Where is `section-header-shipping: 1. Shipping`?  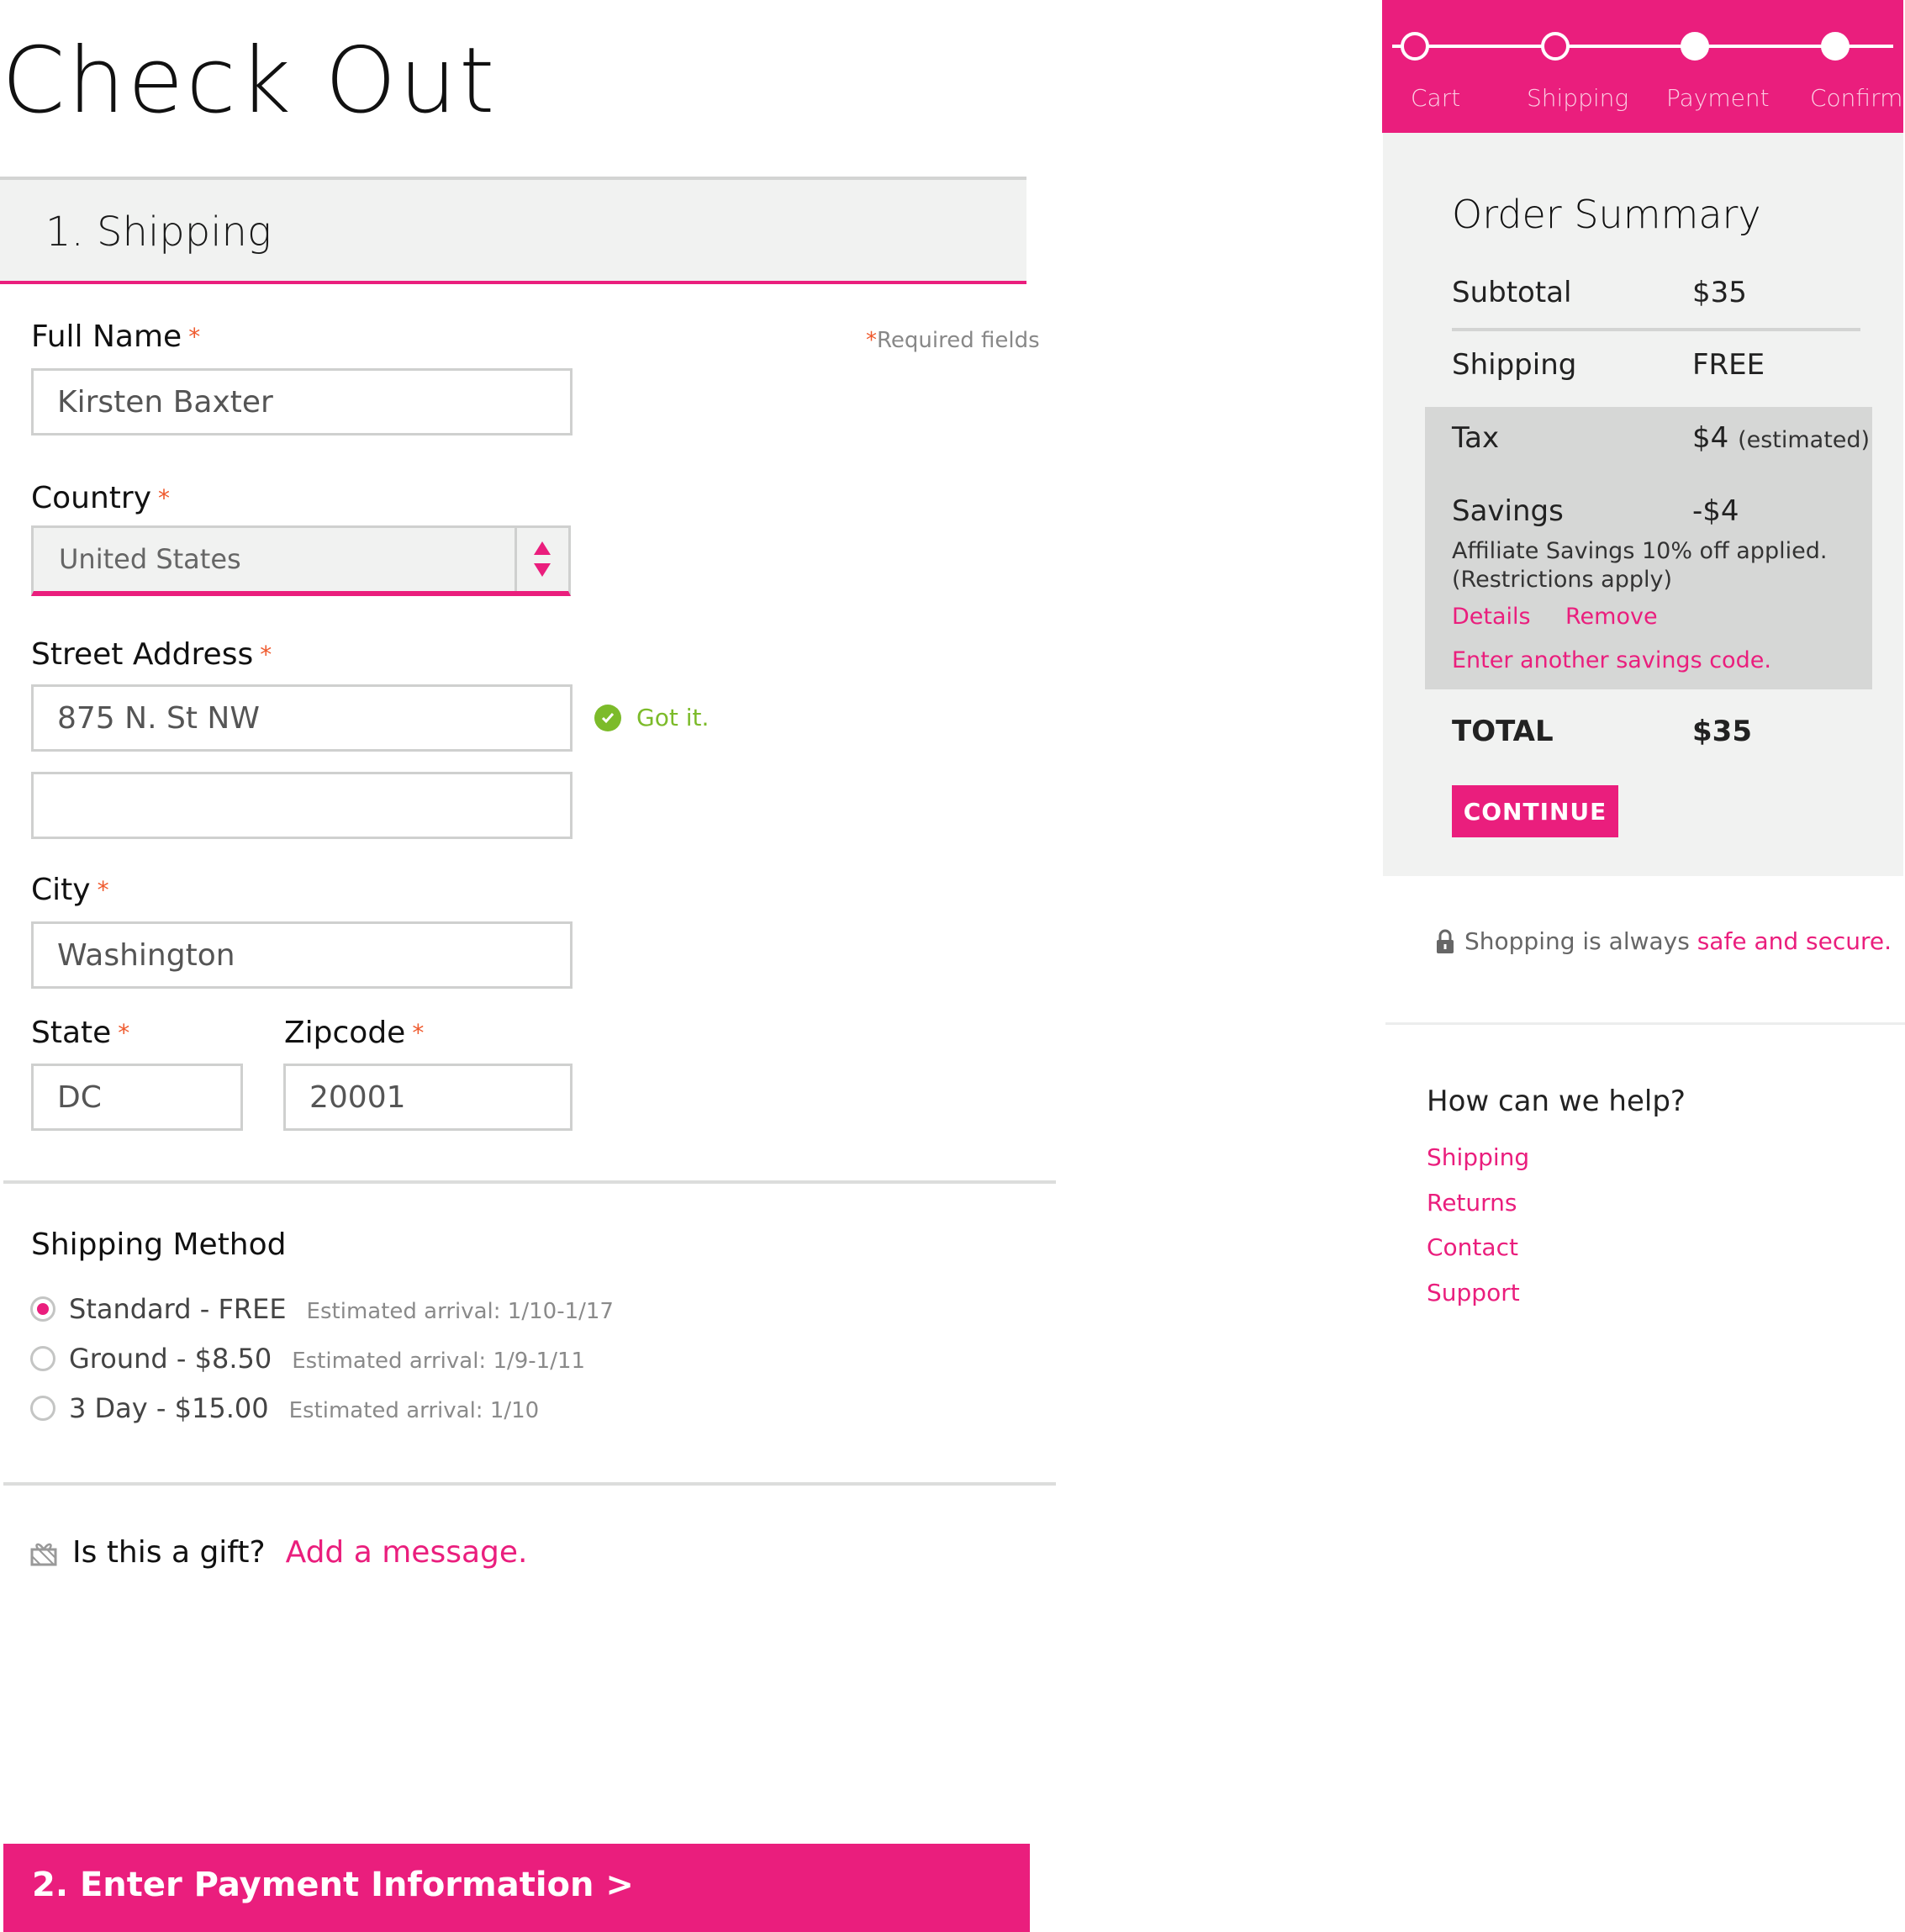
section-header-shipping: 1. Shipping is located at coordinates (513, 231).